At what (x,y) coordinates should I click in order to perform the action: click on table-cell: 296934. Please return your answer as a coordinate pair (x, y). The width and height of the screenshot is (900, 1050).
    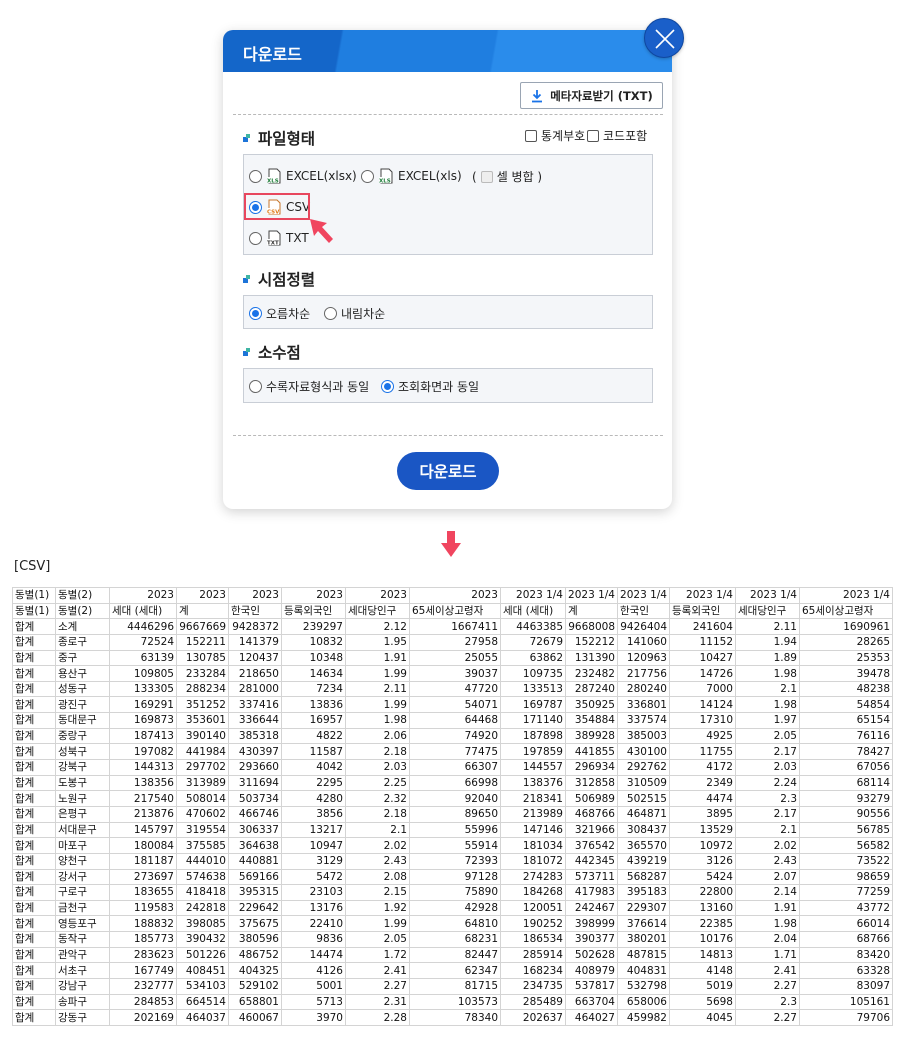
    Looking at the image, I should click on (591, 767).